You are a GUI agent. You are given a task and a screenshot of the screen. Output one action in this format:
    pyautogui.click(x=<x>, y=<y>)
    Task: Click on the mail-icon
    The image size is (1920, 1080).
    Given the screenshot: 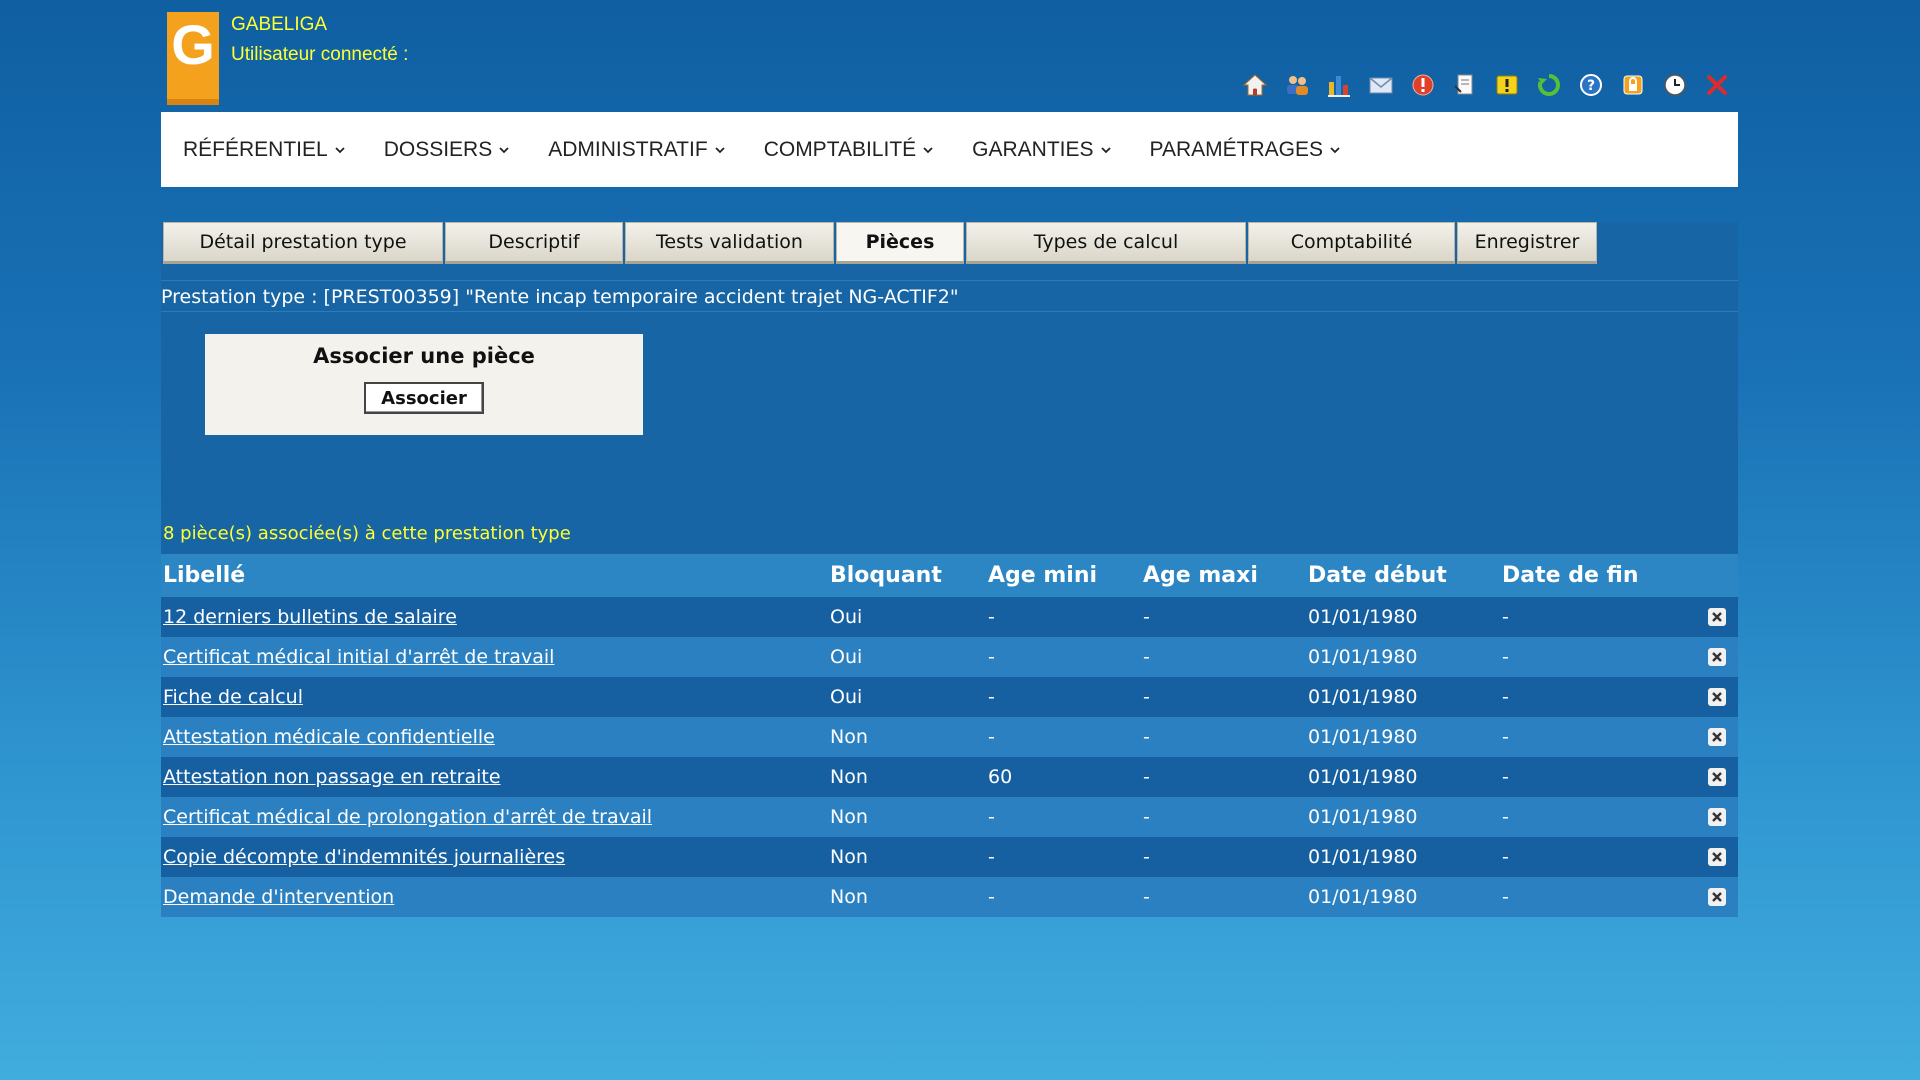 What is the action you would take?
    pyautogui.click(x=1381, y=85)
    